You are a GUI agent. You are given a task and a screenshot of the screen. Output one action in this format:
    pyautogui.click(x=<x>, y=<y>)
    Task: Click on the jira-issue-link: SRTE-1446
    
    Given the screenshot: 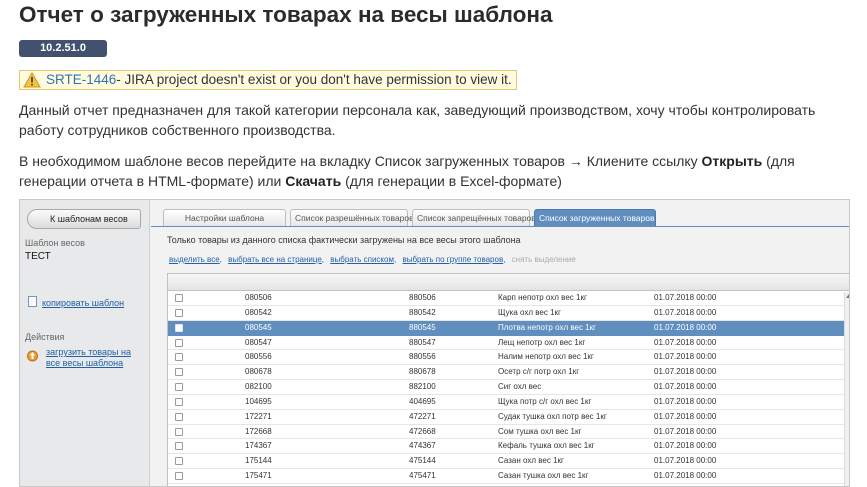 What is the action you would take?
    pyautogui.click(x=81, y=80)
    